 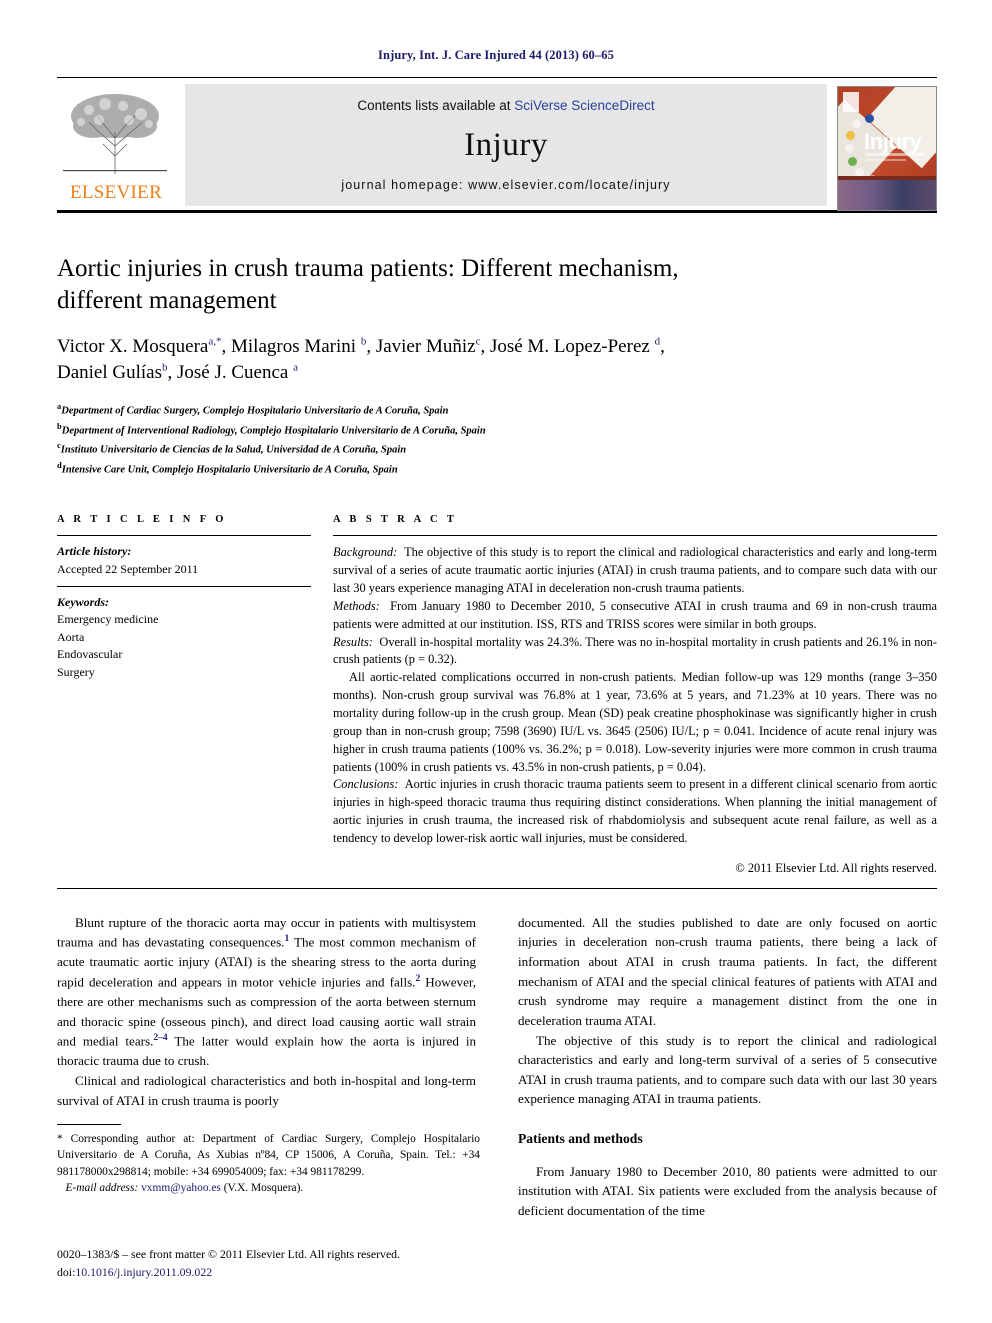 I want to click on author-name: Milagros Marini, so click(x=294, y=346).